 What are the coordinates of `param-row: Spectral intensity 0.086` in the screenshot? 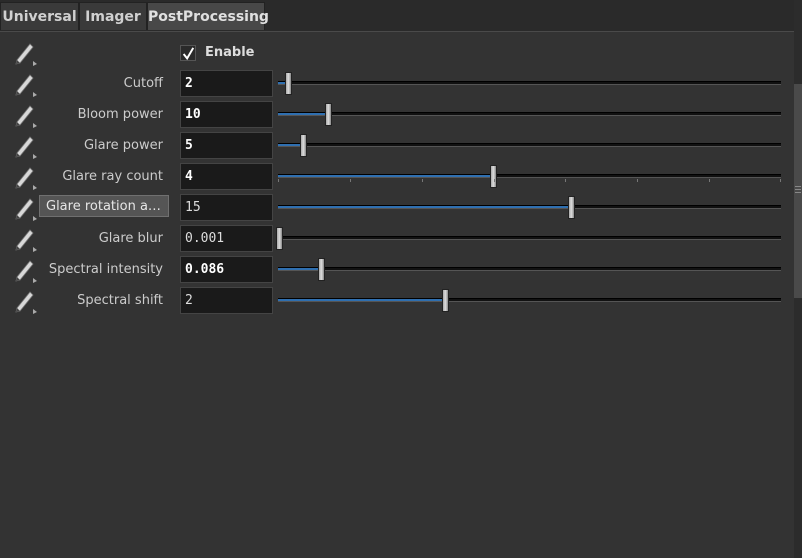 It's located at (397, 269).